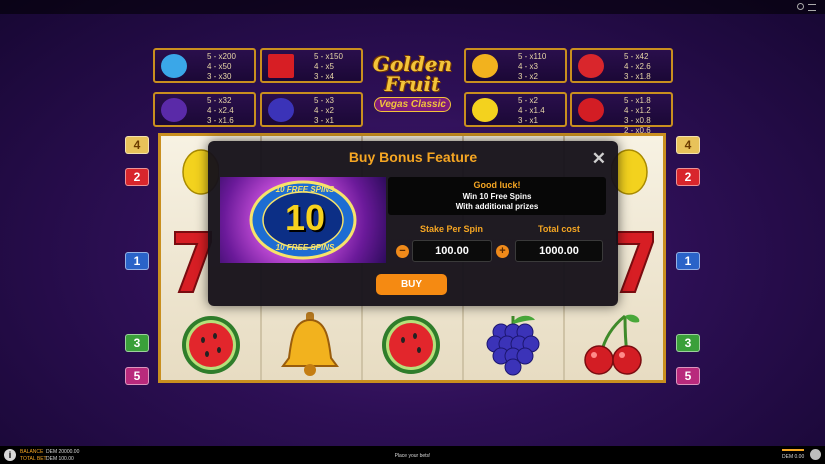 This screenshot has width=825, height=464. I want to click on paytable-line: 4 - x1.4, so click(531, 110).